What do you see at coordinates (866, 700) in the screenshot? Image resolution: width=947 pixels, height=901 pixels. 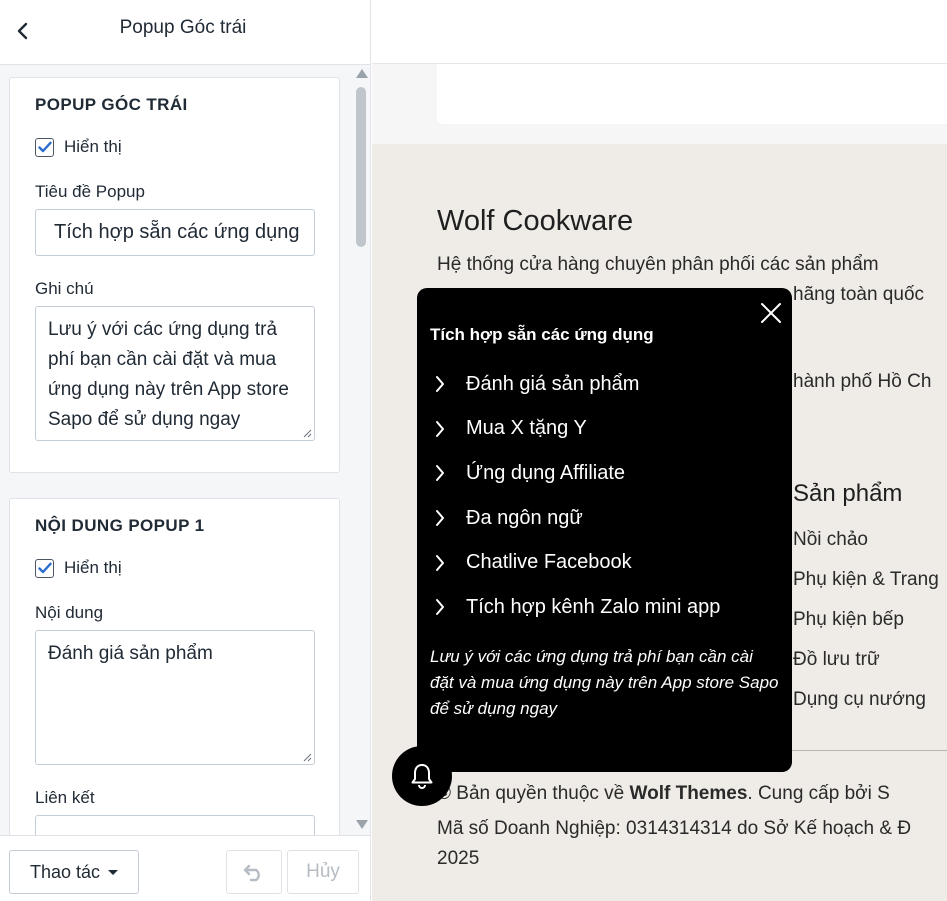 I see `product-link: Dụng cụ nướng` at bounding box center [866, 700].